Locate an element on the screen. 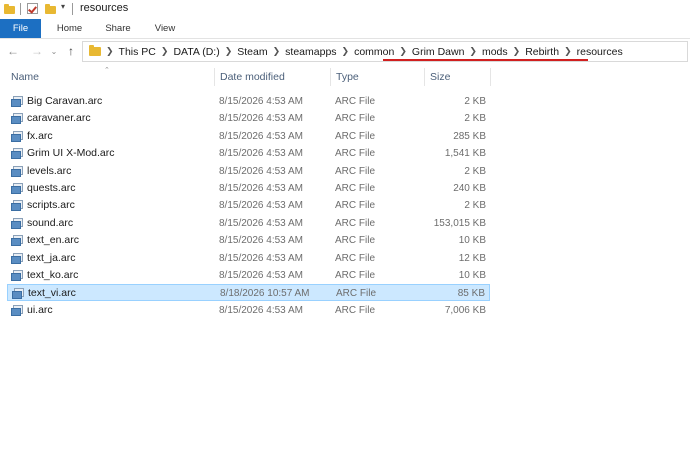  file-size: 10 KB is located at coordinates (472, 241).